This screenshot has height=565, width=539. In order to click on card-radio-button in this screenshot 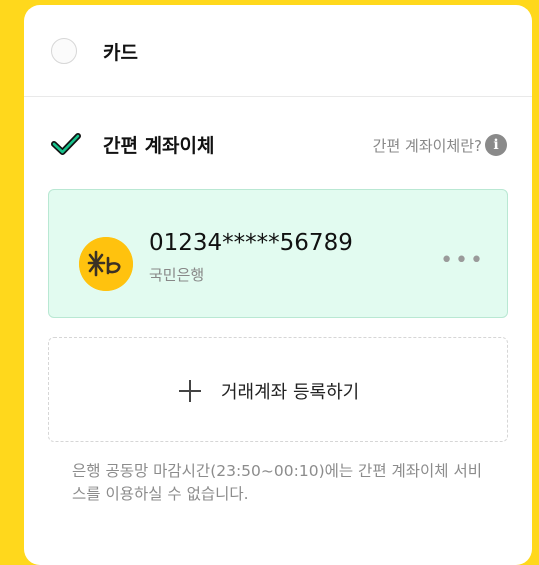, I will do `click(64, 51)`.